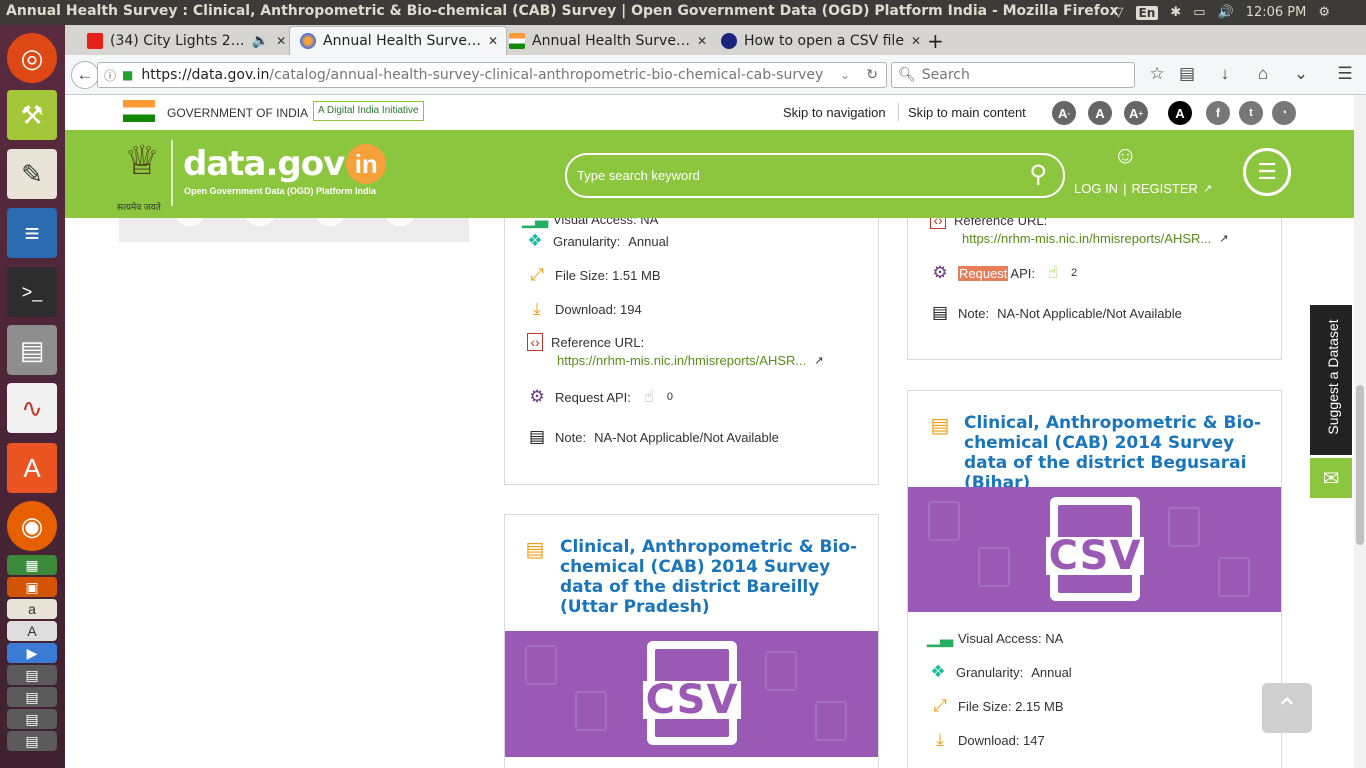 The width and height of the screenshot is (1366, 768). I want to click on media-player-icon: ▶, so click(32, 653).